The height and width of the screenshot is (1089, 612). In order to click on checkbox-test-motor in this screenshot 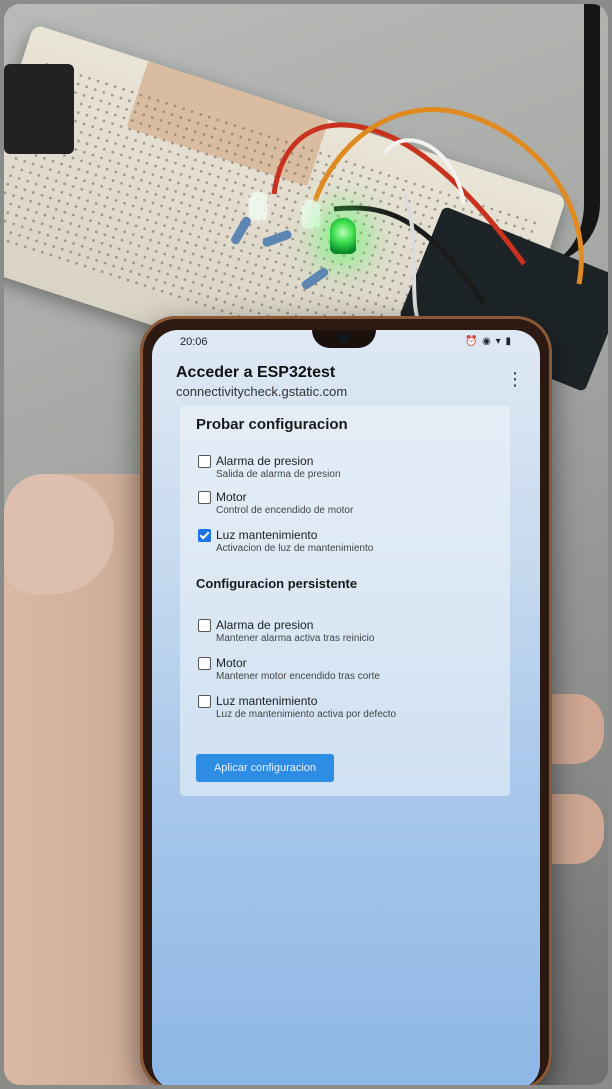, I will do `click(204, 497)`.